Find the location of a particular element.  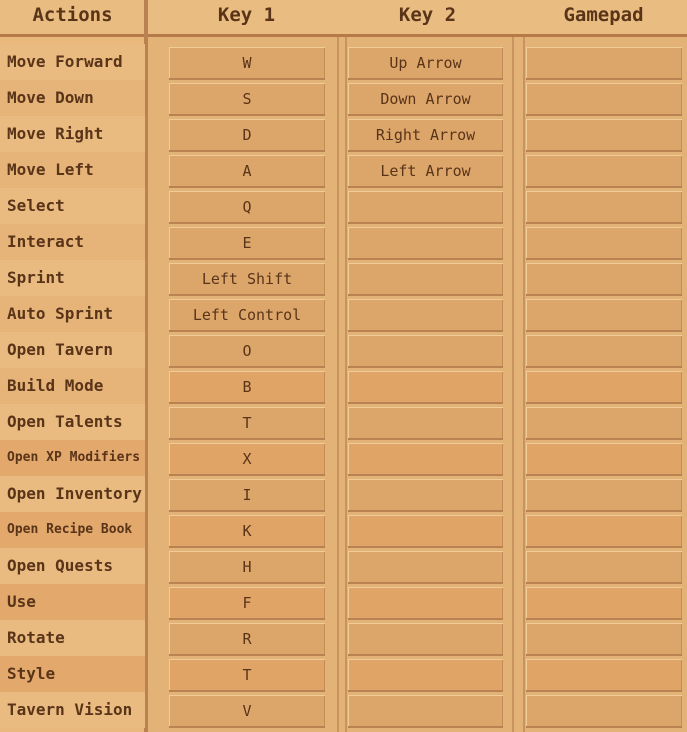

action-label: Move Right is located at coordinates (55, 133).